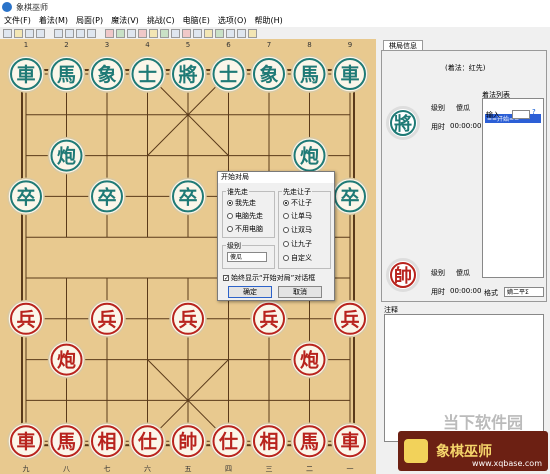  Describe the element at coordinates (237, 192) in the screenshot. I see `who-first-label: 谁先走` at that location.